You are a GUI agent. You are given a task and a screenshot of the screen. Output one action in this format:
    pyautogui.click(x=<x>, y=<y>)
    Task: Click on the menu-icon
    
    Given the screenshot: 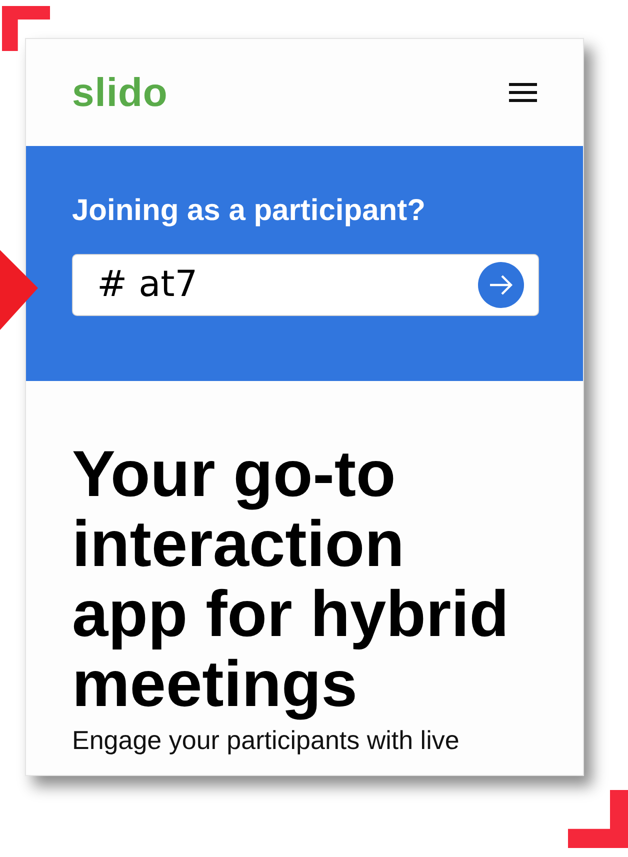 What is the action you would take?
    pyautogui.click(x=523, y=92)
    